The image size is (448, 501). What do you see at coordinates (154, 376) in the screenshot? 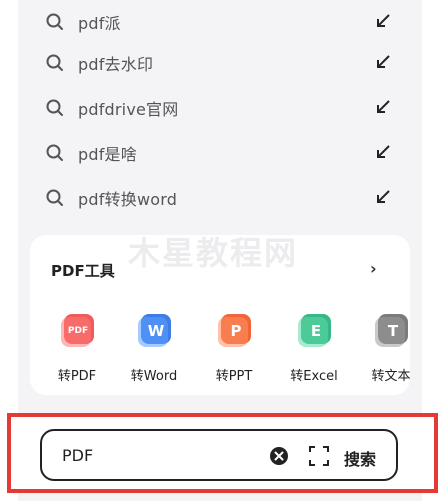
I see `tool-label: 转Word` at bounding box center [154, 376].